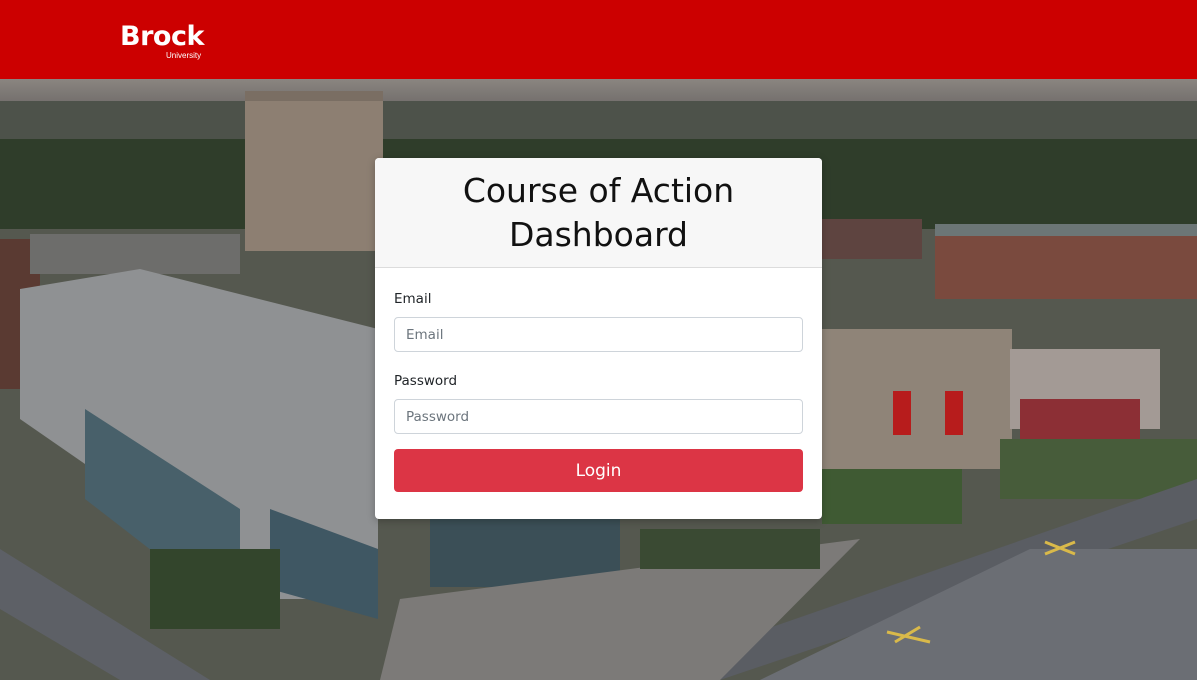 The height and width of the screenshot is (680, 1197). What do you see at coordinates (598, 362) in the screenshot?
I see `field-spacer` at bounding box center [598, 362].